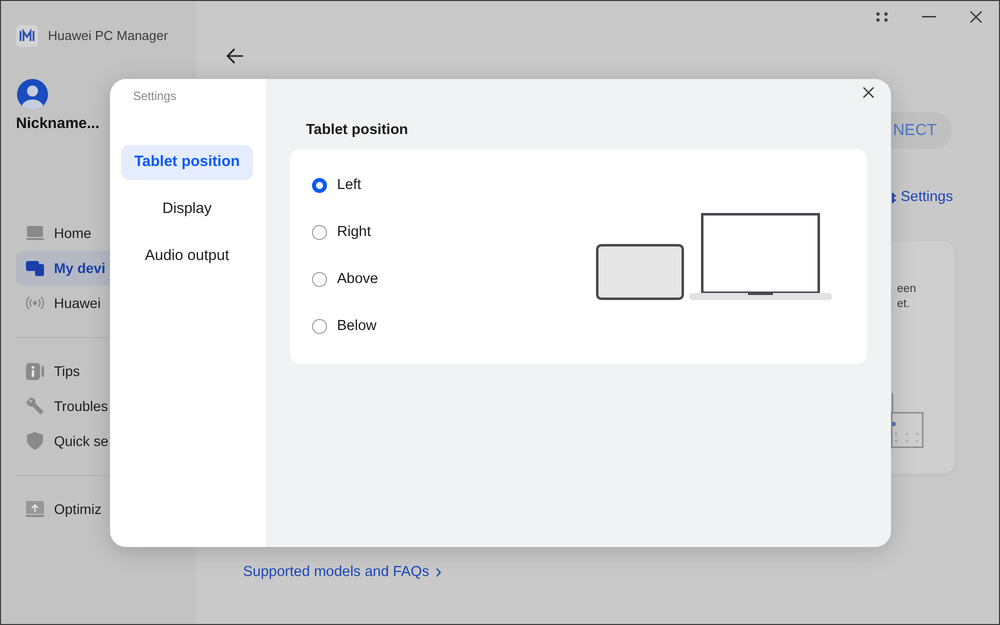 The image size is (1000, 625). What do you see at coordinates (154, 96) in the screenshot?
I see `dialog-title: Settings` at bounding box center [154, 96].